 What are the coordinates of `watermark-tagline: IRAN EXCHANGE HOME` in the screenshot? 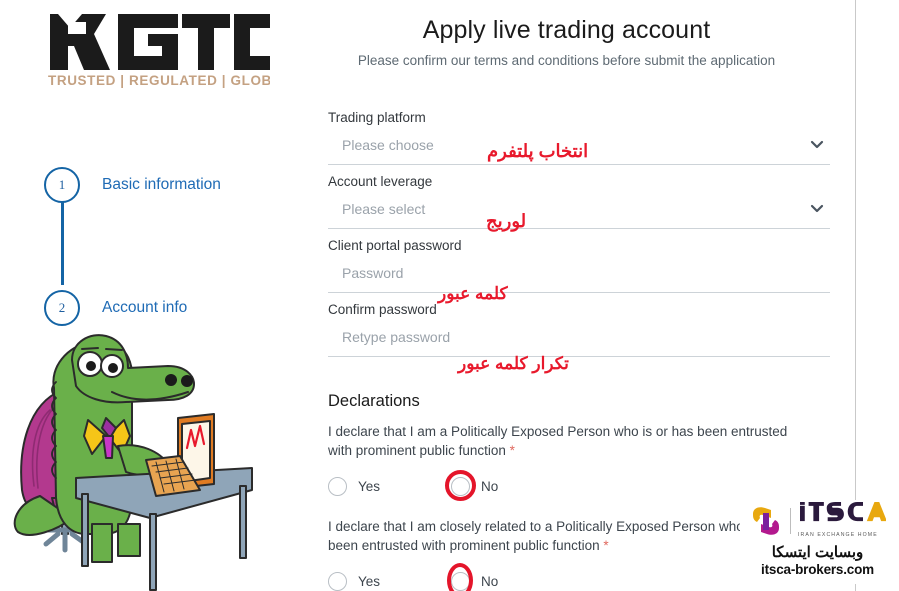 It's located at (838, 534).